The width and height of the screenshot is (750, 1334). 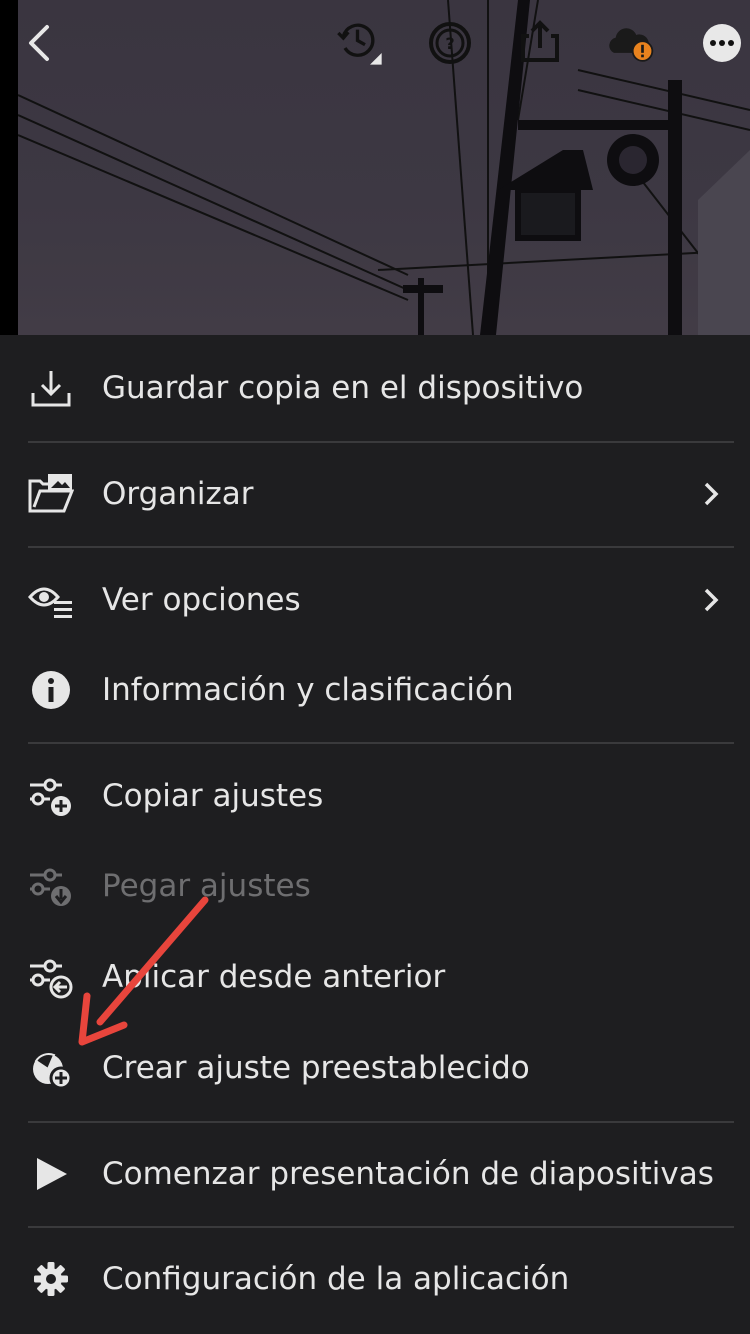 I want to click on info-icon, so click(x=51, y=690).